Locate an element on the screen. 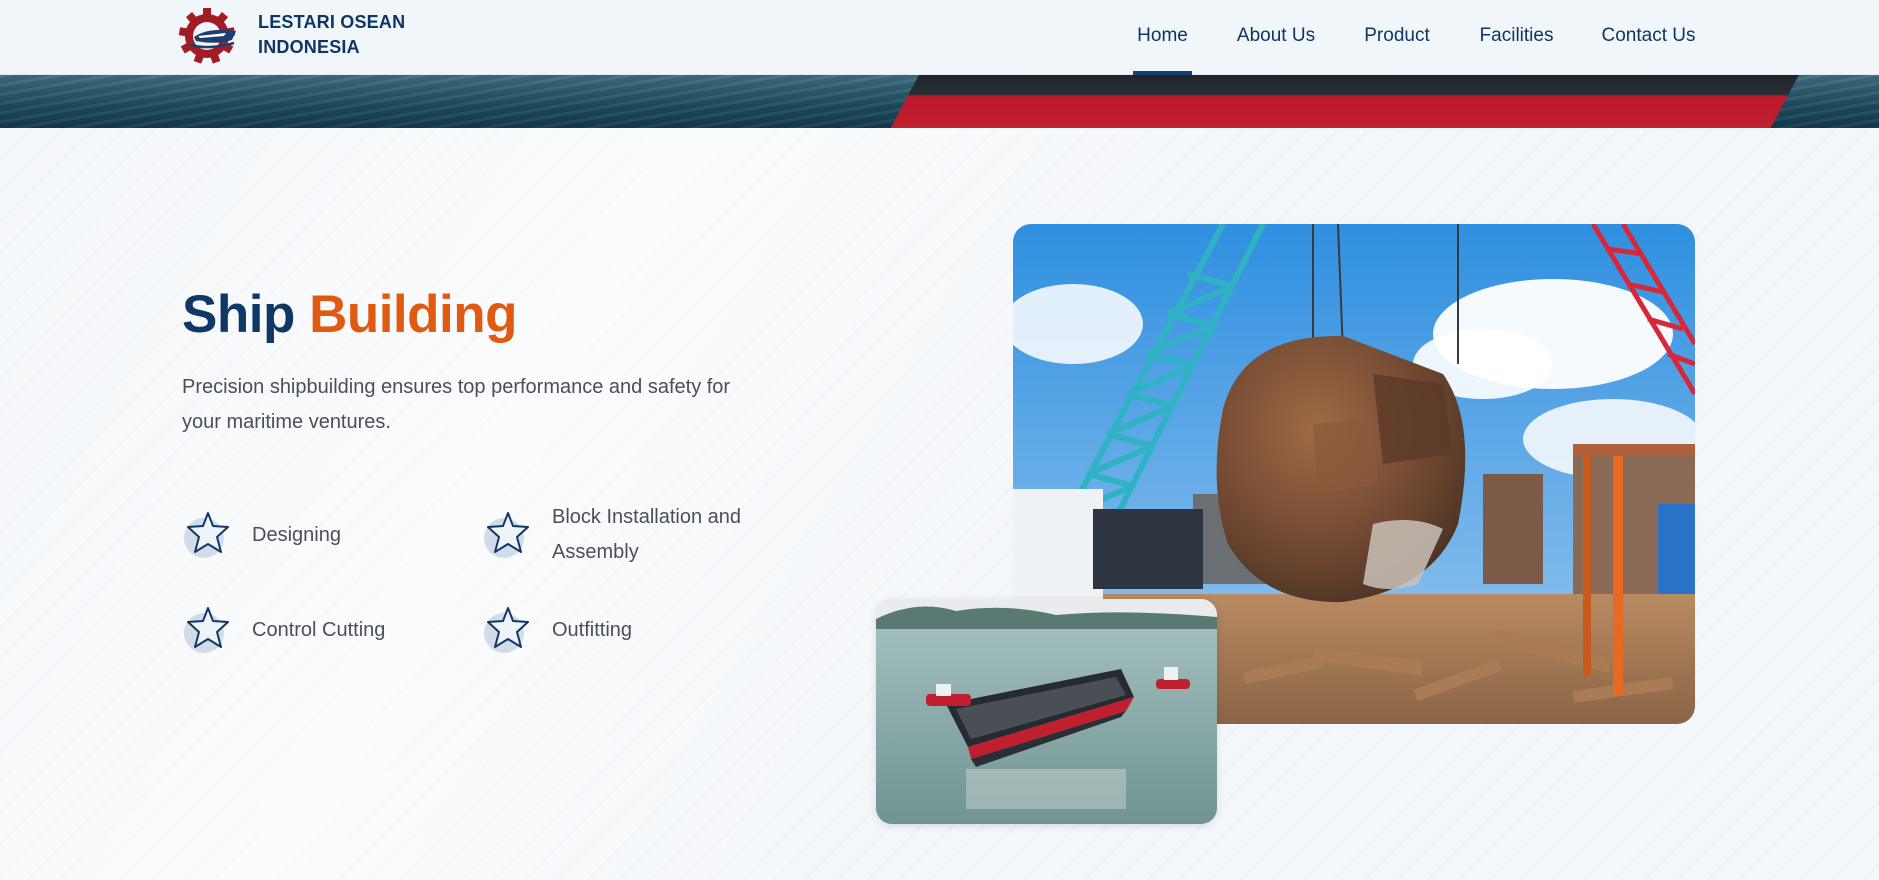  nav-contact-us: Contact Us is located at coordinates (1648, 37).